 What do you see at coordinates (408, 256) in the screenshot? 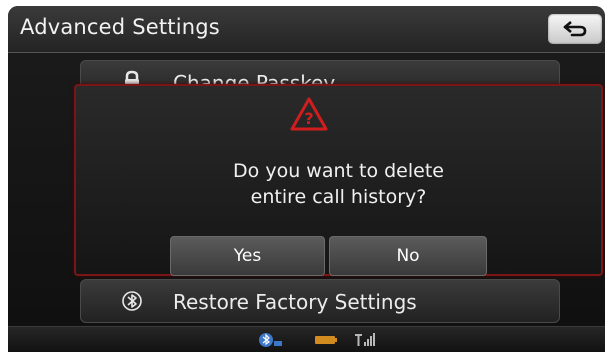
I see `no-button: No` at bounding box center [408, 256].